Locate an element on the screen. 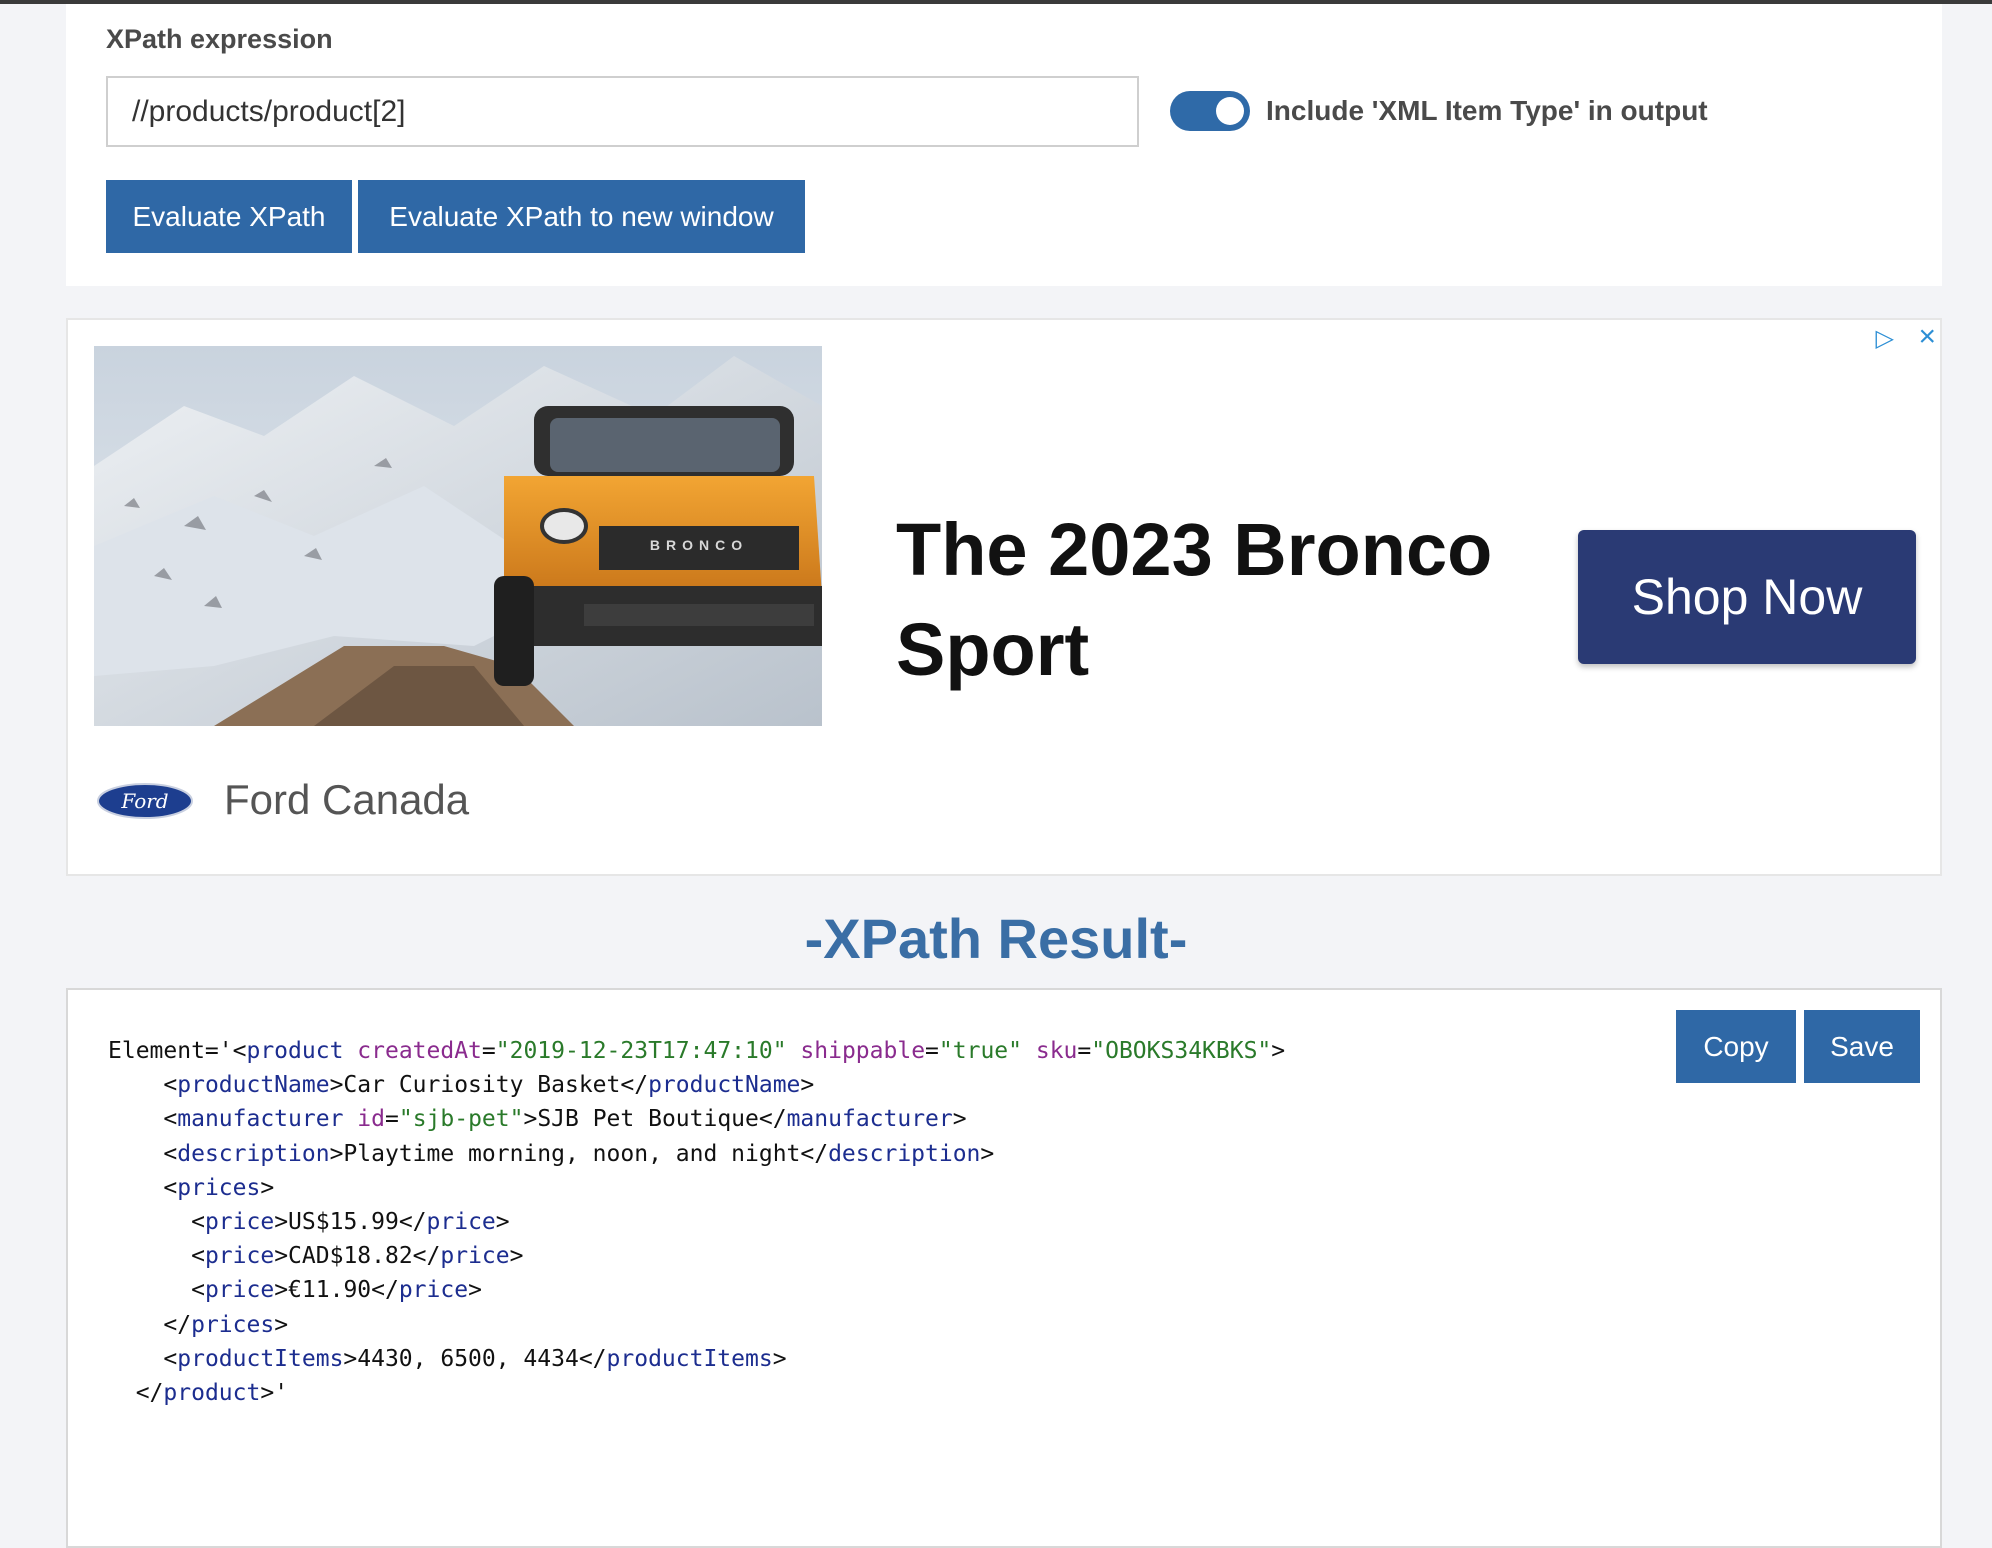 This screenshot has width=1992, height=1548. xml-p-token: >Playtime morning, noon, and night</ is located at coordinates (579, 1153).